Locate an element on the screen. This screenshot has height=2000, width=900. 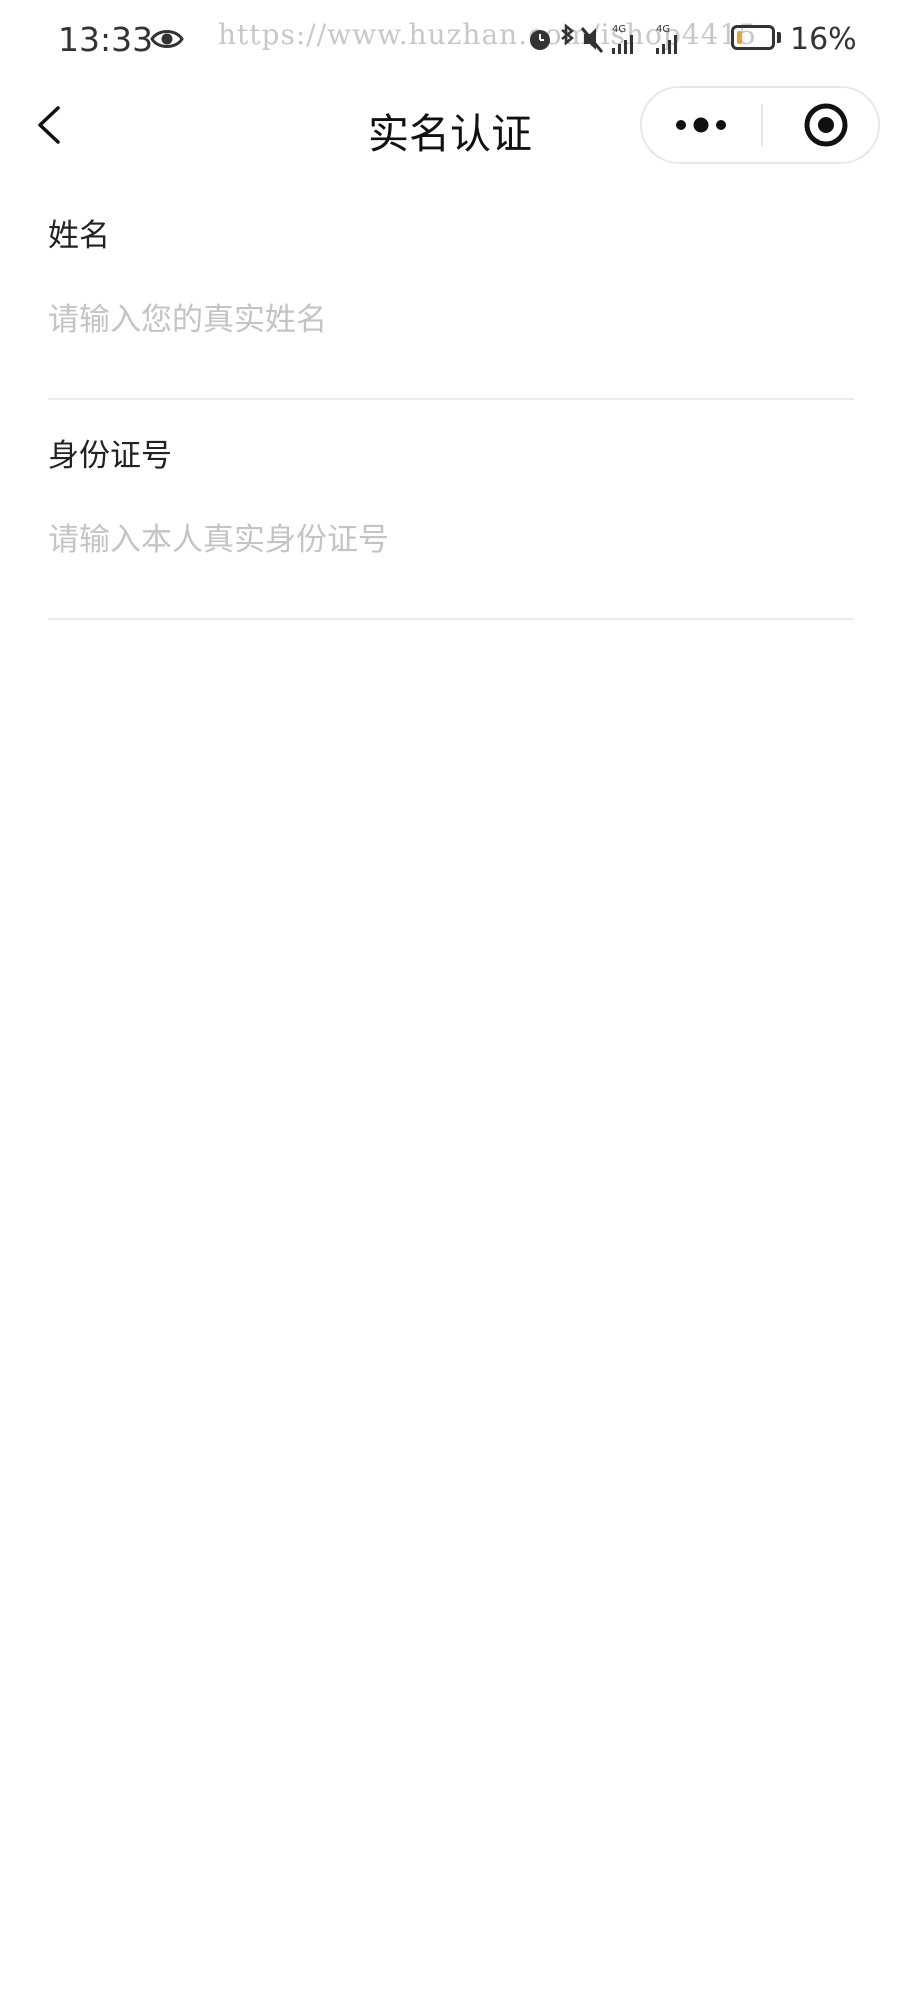
battery-icon is located at coordinates (753, 37).